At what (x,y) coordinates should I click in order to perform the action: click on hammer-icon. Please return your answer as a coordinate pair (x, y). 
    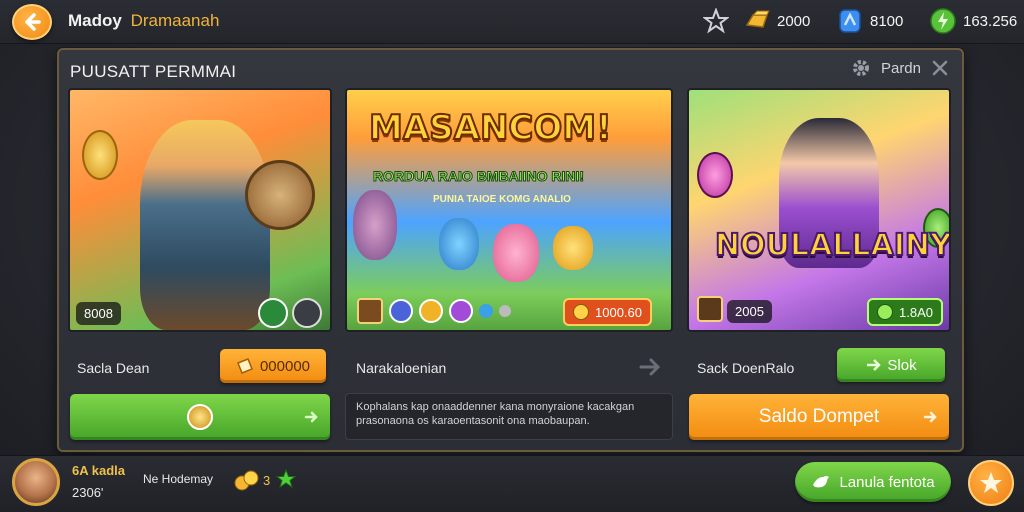
    Looking at the image, I should click on (710, 309).